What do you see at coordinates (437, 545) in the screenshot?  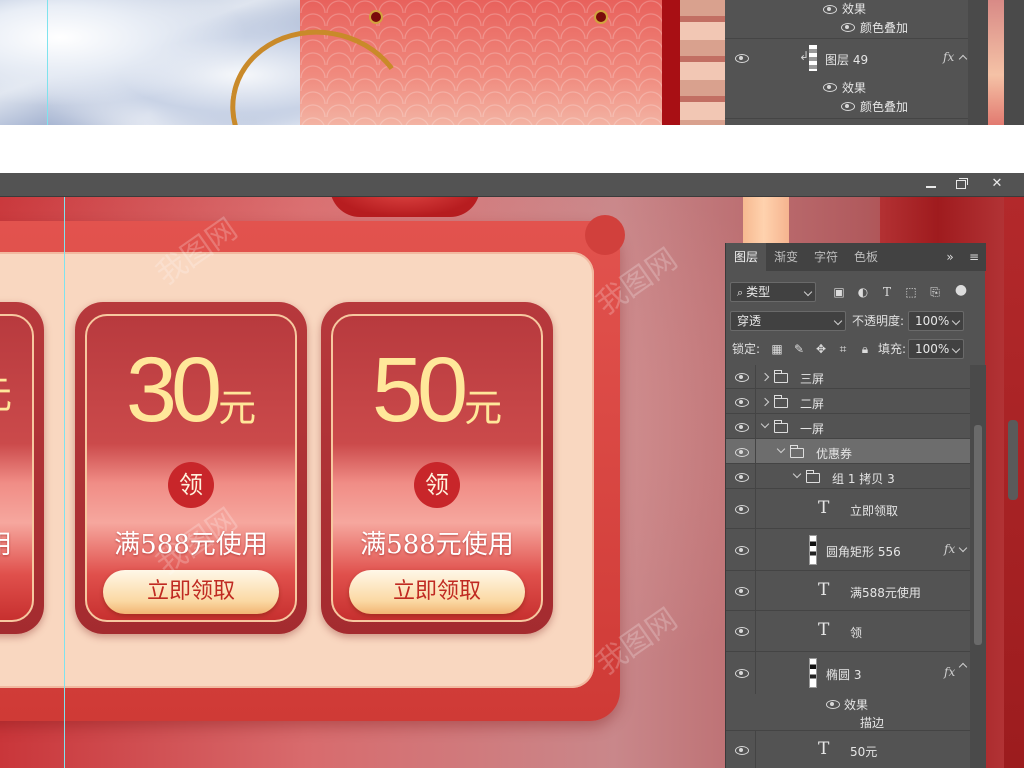 I see `coupon-condition: 满588元使用` at bounding box center [437, 545].